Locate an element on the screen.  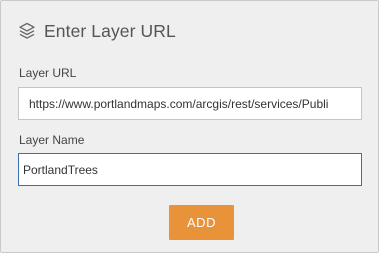
add-button: ADD is located at coordinates (201, 222).